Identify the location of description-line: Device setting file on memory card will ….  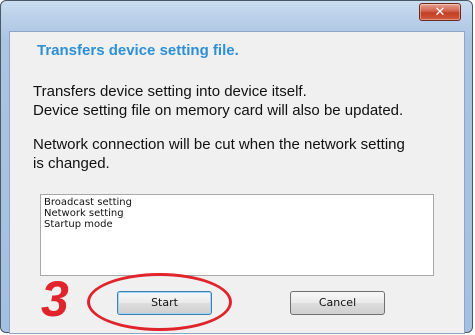
(218, 110).